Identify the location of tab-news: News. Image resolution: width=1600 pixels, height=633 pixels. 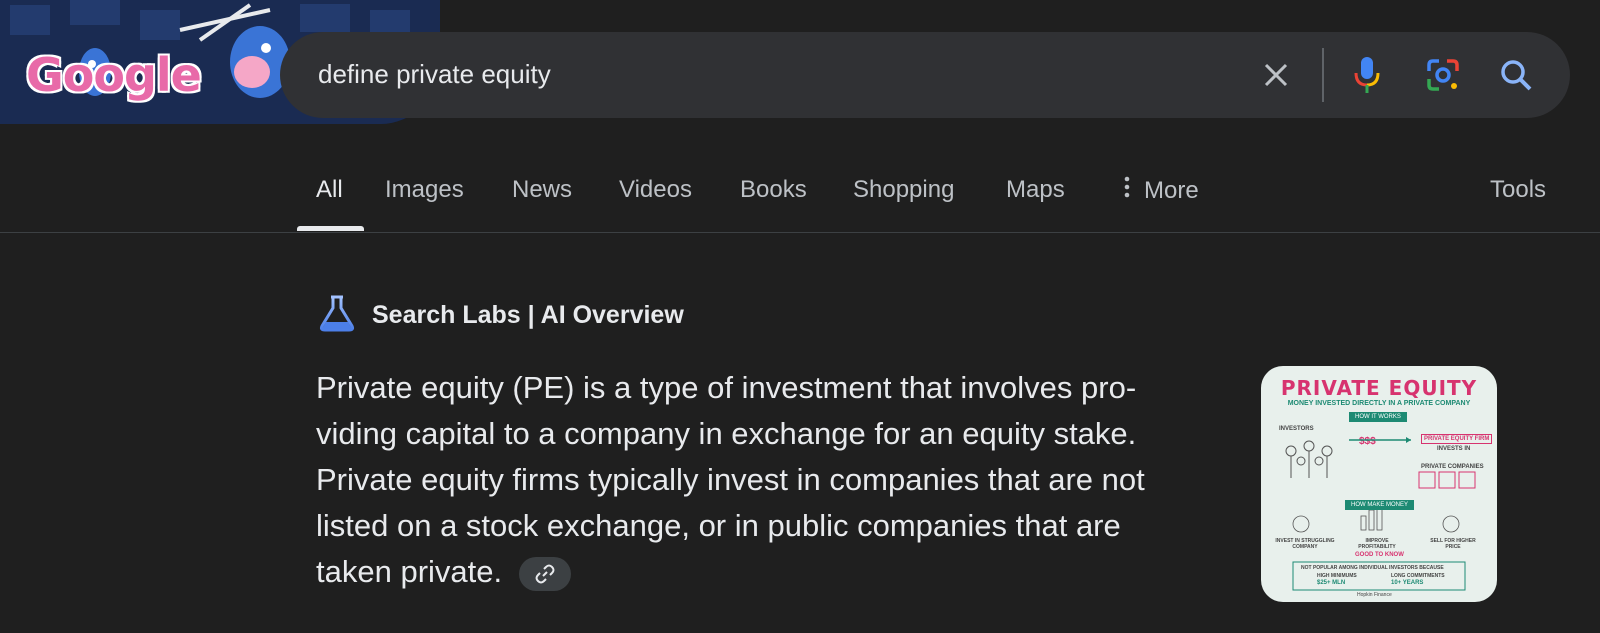
(542, 190).